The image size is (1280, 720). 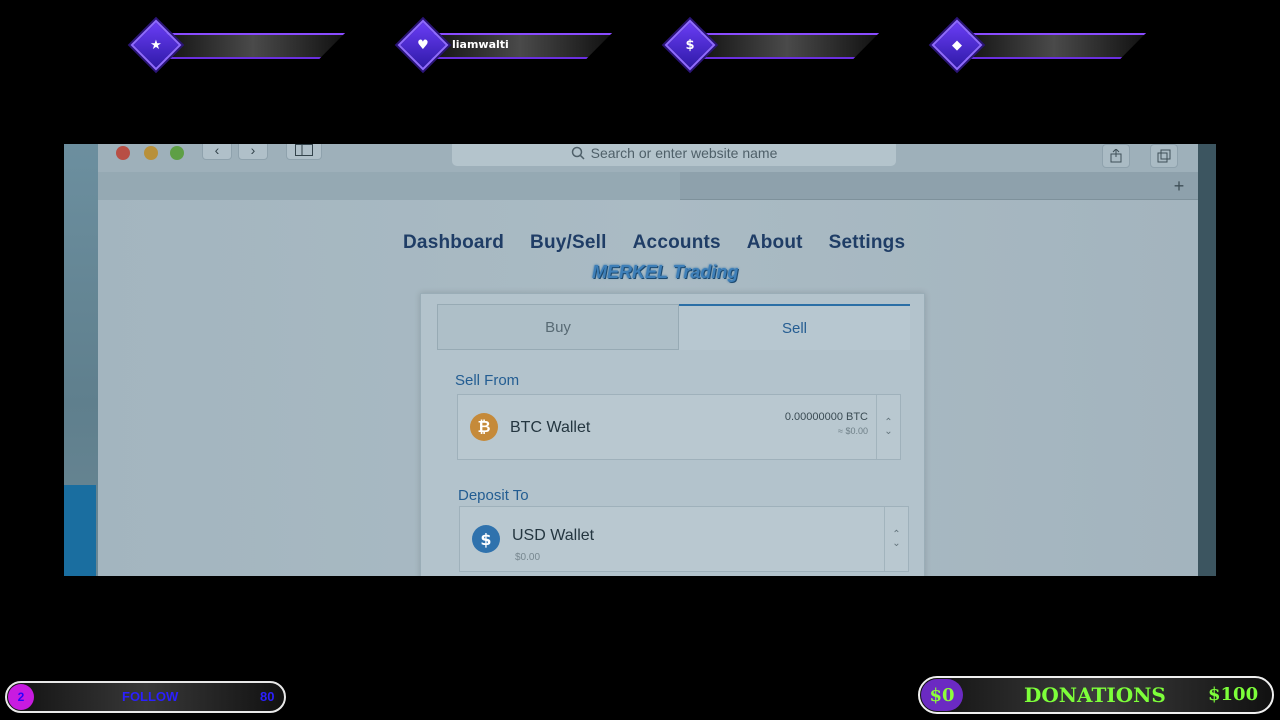 I want to click on btc-fiat-value: ≈ $0.00, so click(x=853, y=431).